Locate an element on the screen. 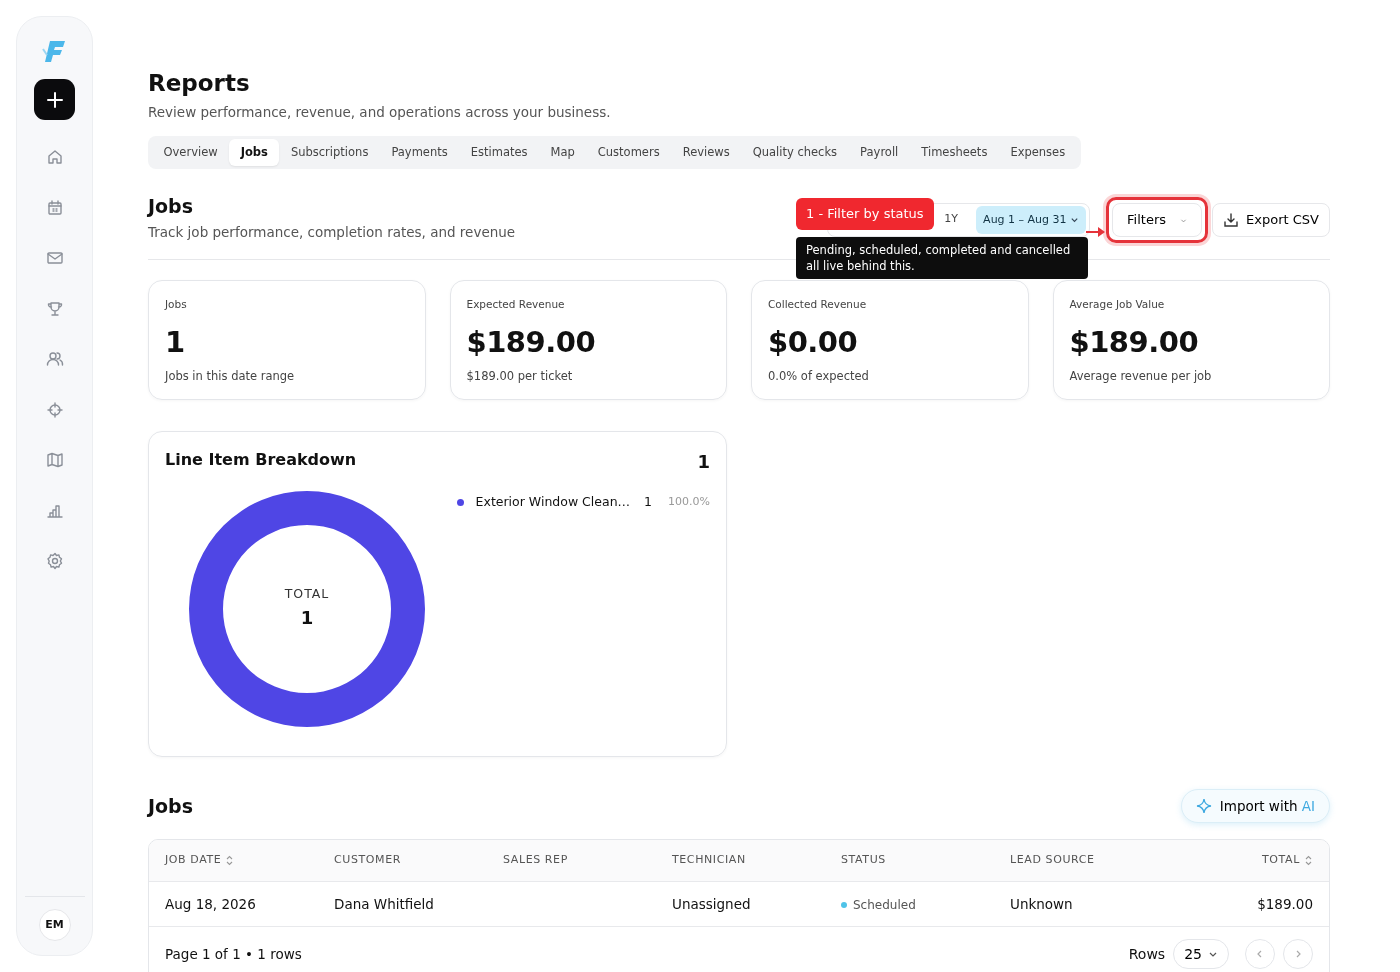 Image resolution: width=1400 pixels, height=972 pixels. tab: Map is located at coordinates (563, 152).